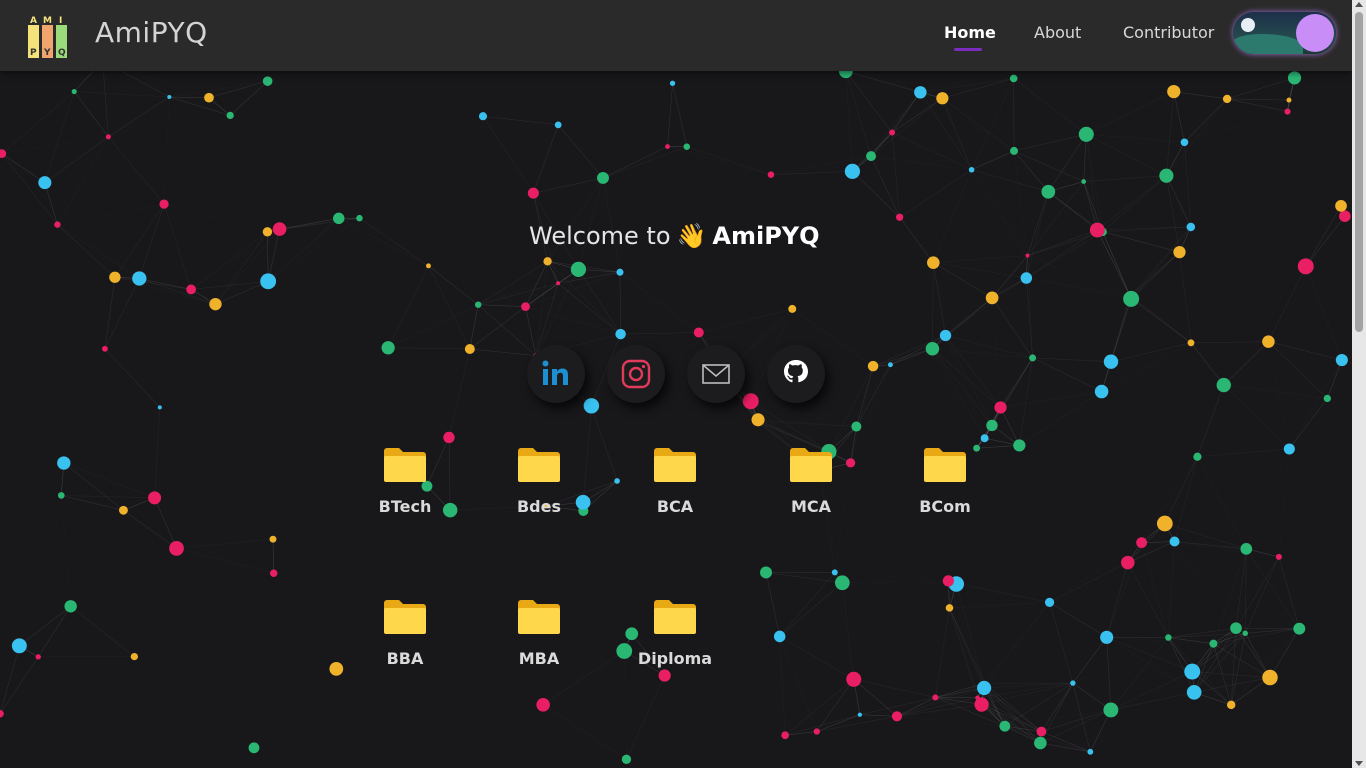 The width and height of the screenshot is (1366, 768). What do you see at coordinates (405, 633) in the screenshot?
I see `folder-bba: BBA` at bounding box center [405, 633].